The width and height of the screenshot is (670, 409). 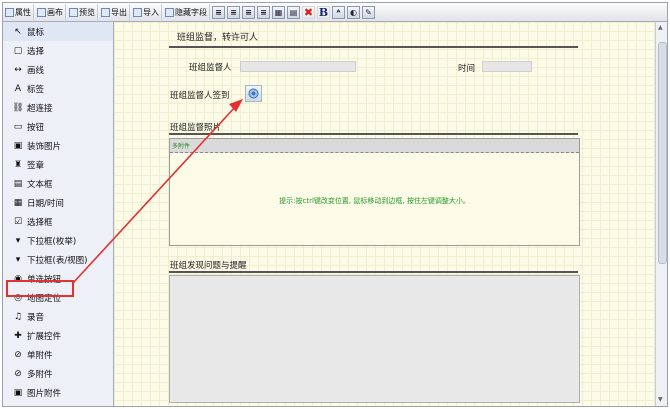 What do you see at coordinates (157, 191) in the screenshot?
I see `annotation-arrow` at bounding box center [157, 191].